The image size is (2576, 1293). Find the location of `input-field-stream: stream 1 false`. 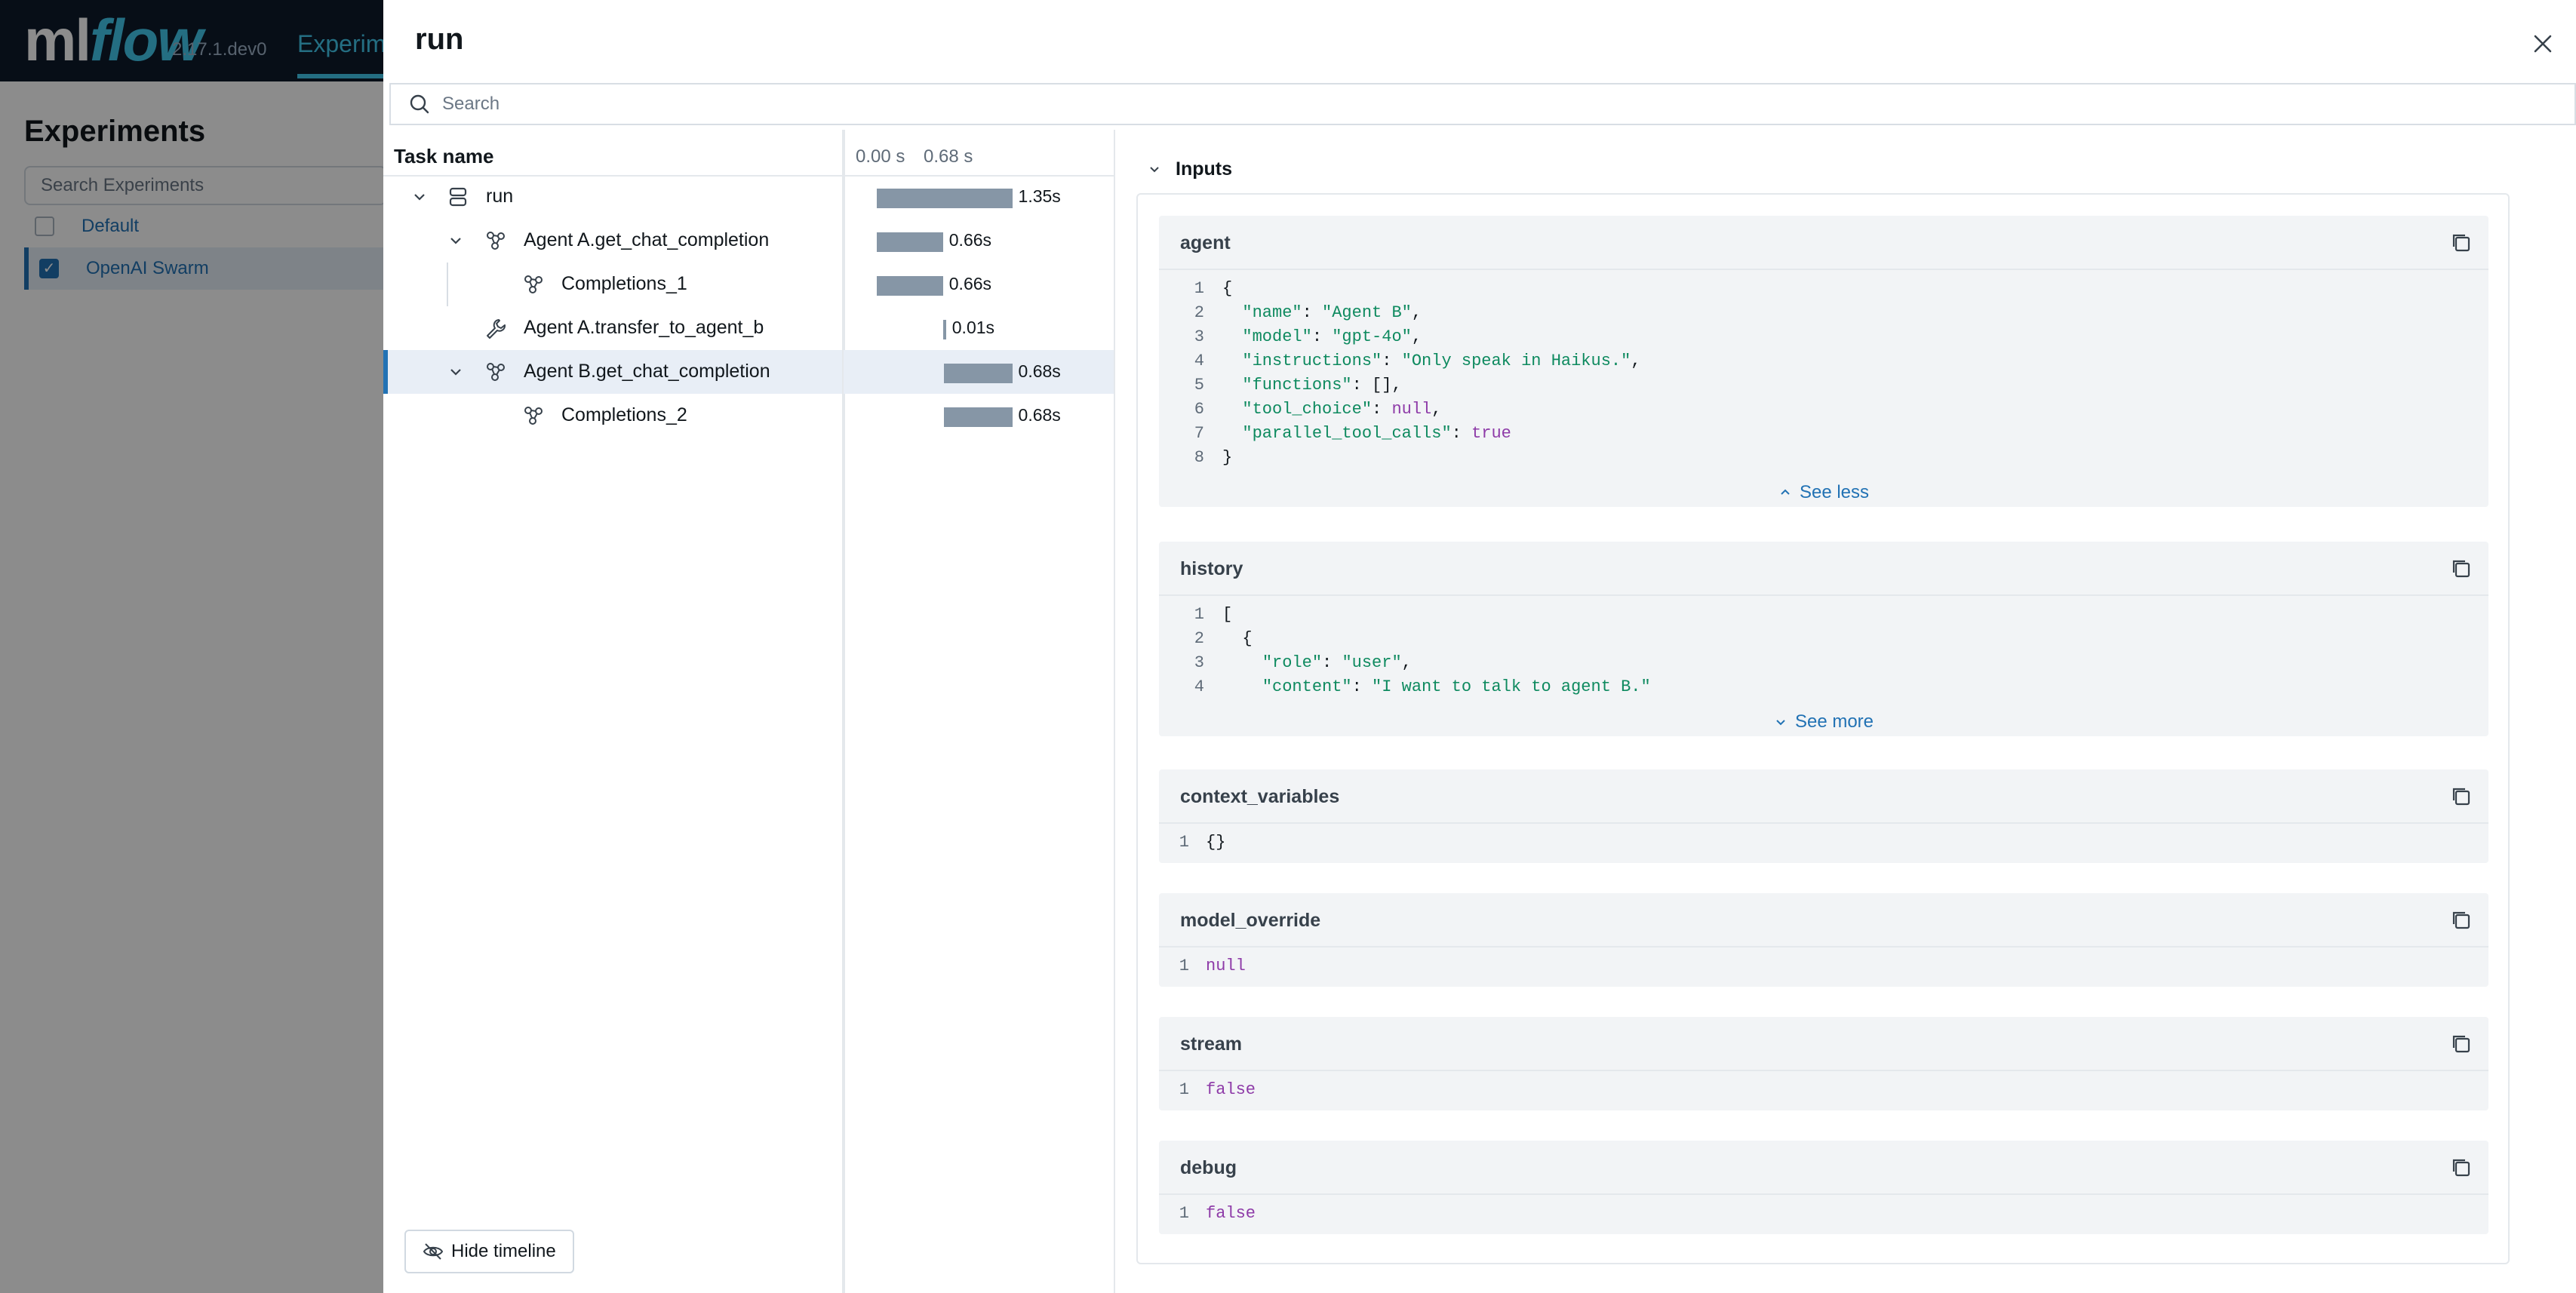

input-field-stream: stream 1 false is located at coordinates (1823, 1063).